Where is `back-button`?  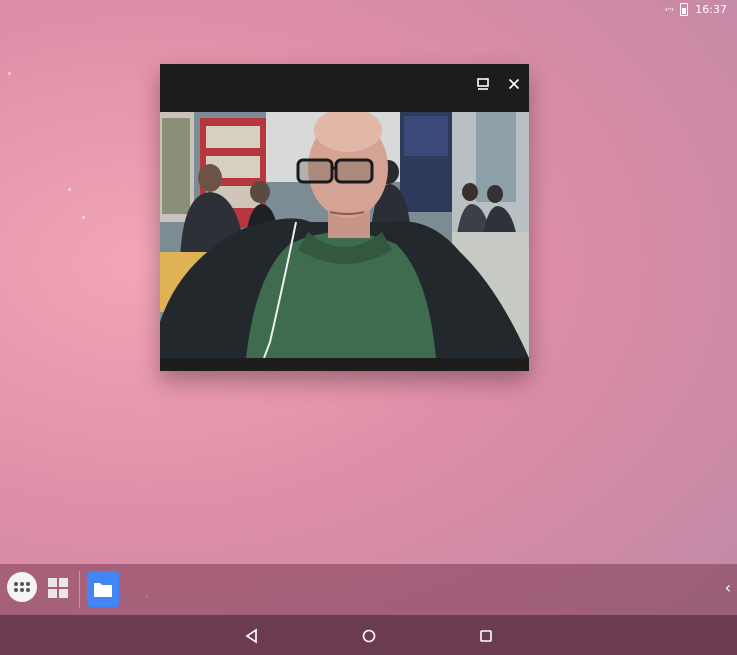
back-button is located at coordinates (252, 638).